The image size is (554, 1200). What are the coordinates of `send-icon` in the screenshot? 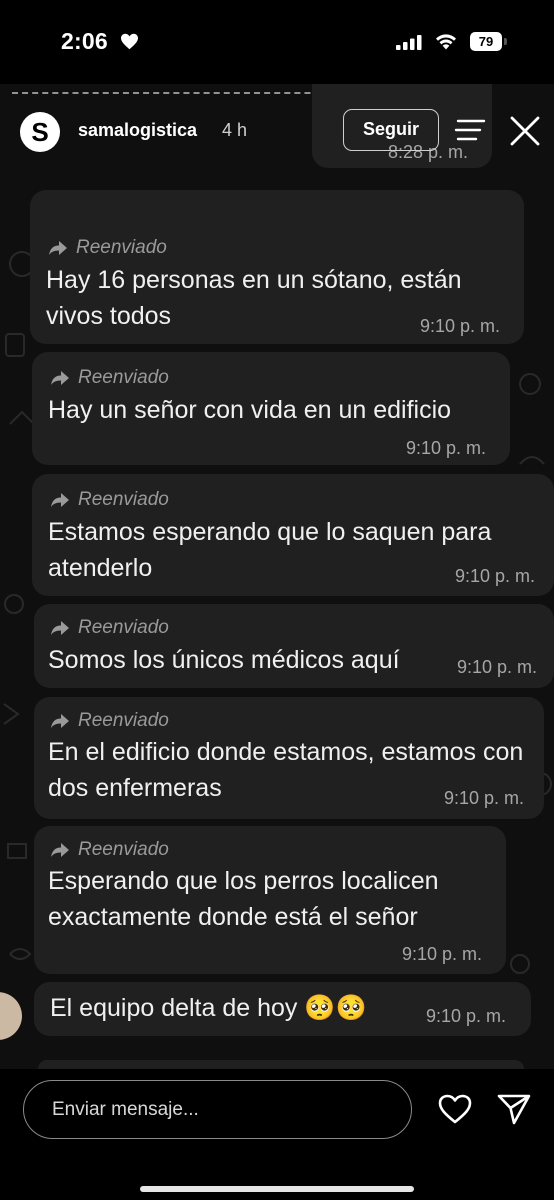 It's located at (514, 1109).